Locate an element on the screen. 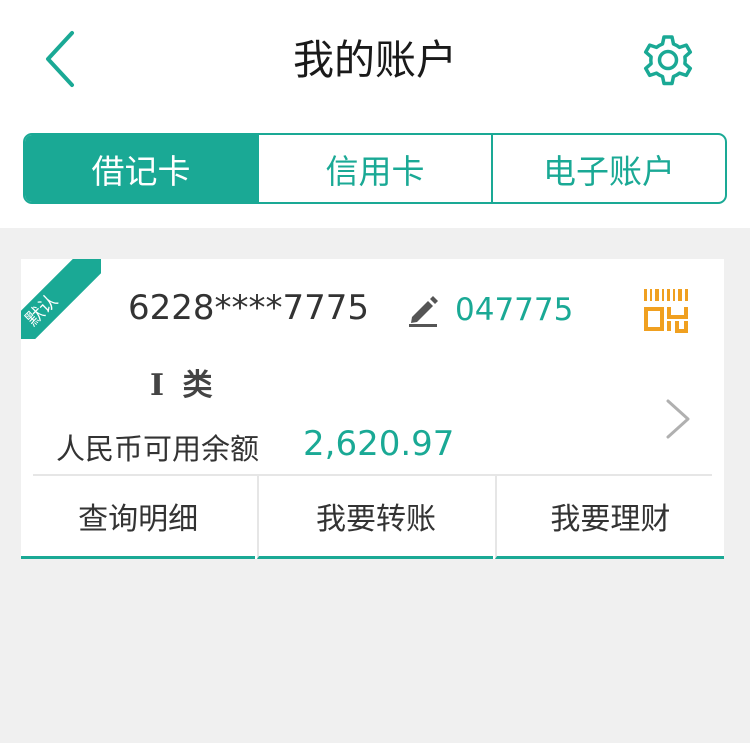  card-detail-arrow is located at coordinates (678, 419).